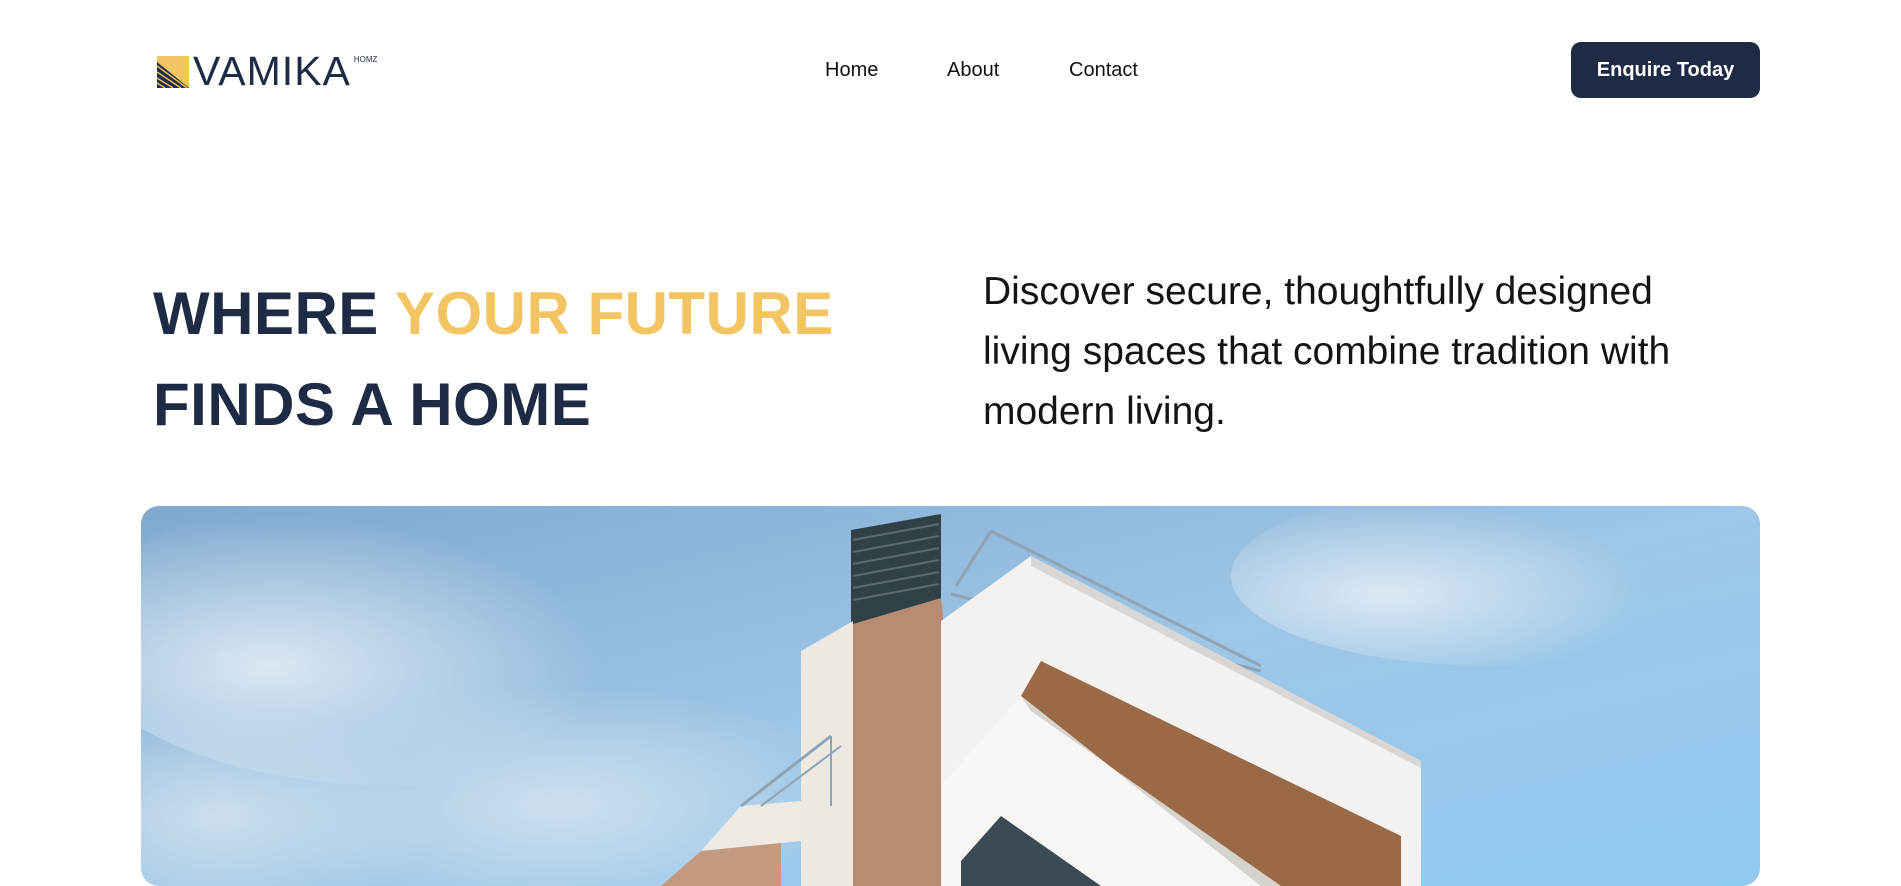  I want to click on nav-link-home: Home, so click(851, 70).